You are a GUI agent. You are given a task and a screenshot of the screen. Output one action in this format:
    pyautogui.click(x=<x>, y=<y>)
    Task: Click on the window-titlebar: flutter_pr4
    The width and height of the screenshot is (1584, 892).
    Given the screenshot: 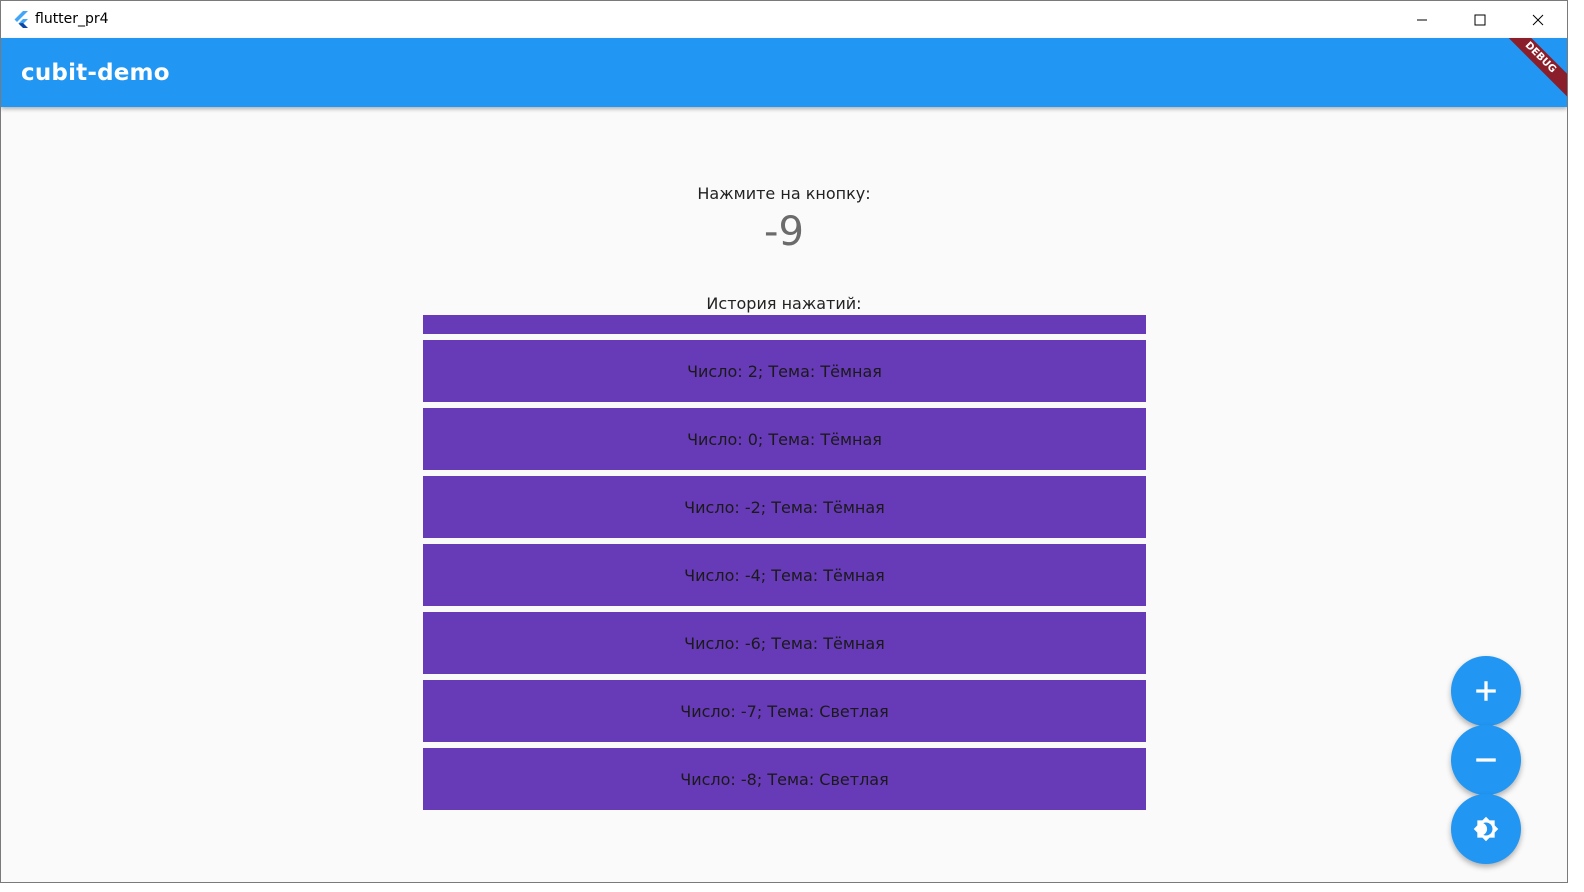 What is the action you would take?
    pyautogui.click(x=784, y=19)
    